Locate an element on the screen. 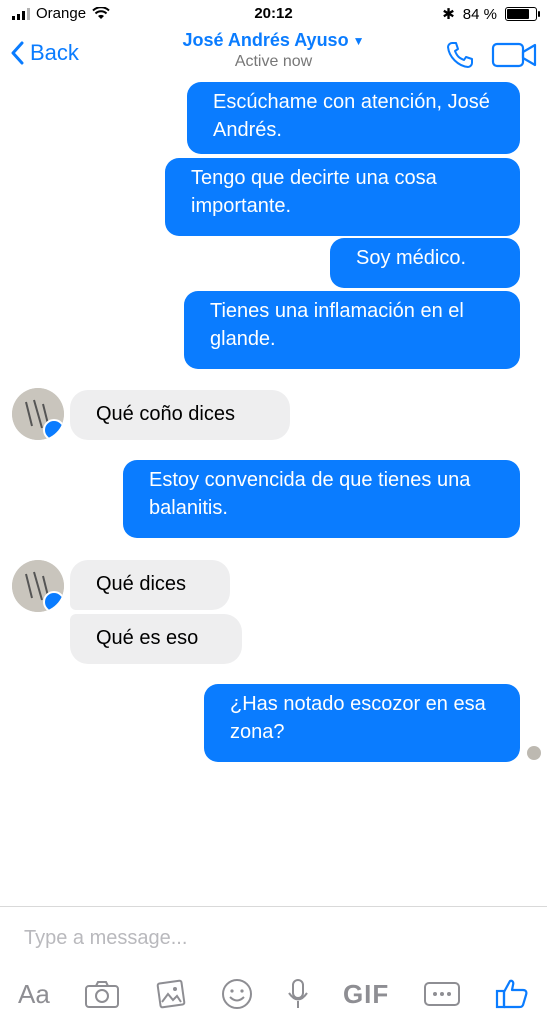 This screenshot has height=1025, width=547. status-bar: Orange 20:12 ✱ 84 % is located at coordinates (273, 15).